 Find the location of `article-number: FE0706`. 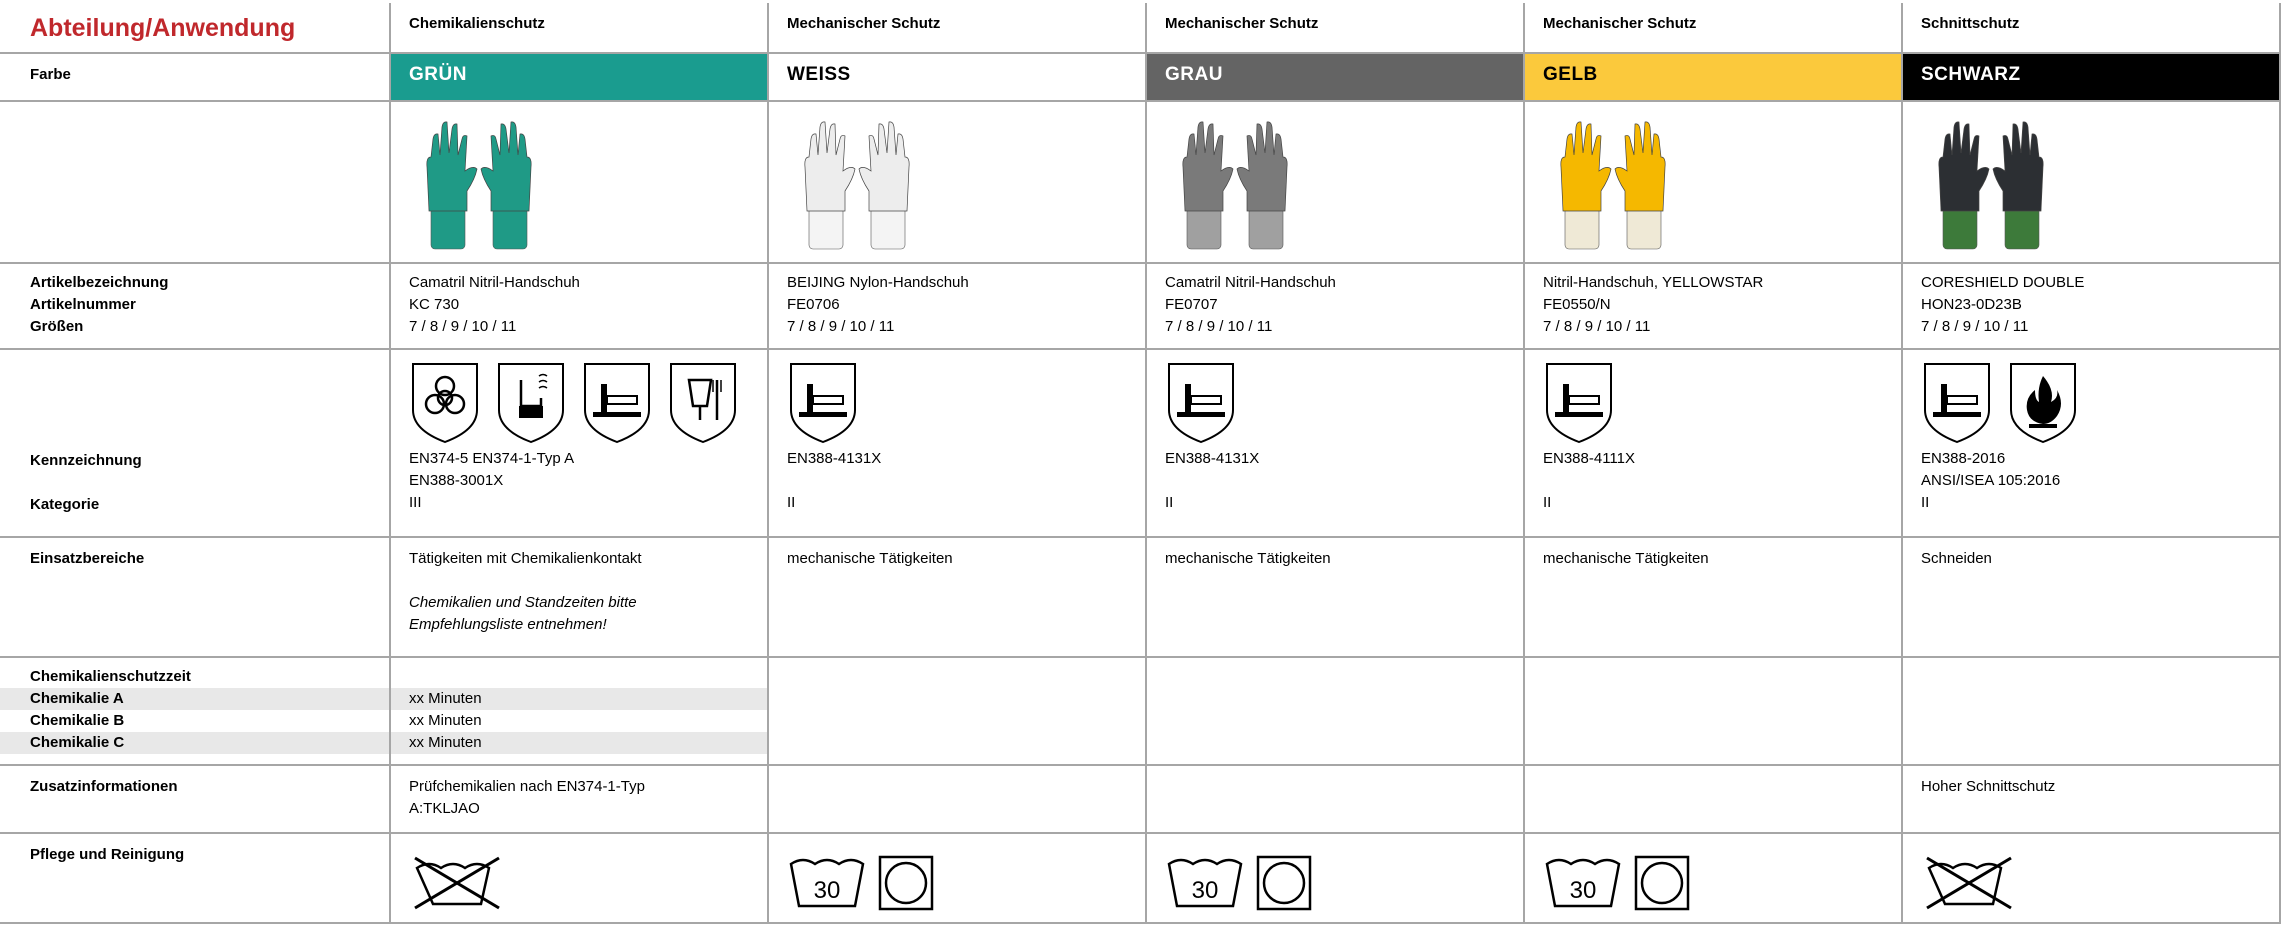

article-number: FE0706 is located at coordinates (813, 304).